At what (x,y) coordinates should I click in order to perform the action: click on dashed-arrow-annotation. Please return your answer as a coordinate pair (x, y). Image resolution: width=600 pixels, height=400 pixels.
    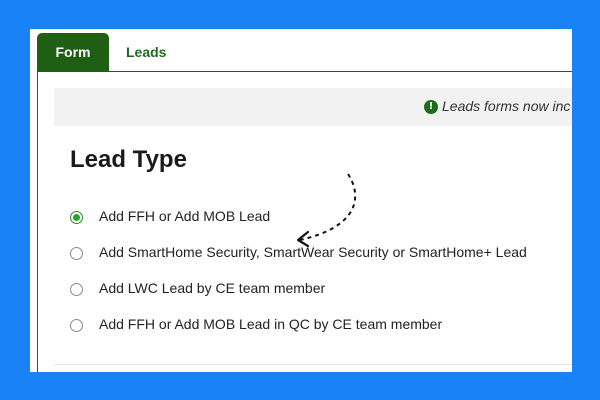
    Looking at the image, I should click on (326, 210).